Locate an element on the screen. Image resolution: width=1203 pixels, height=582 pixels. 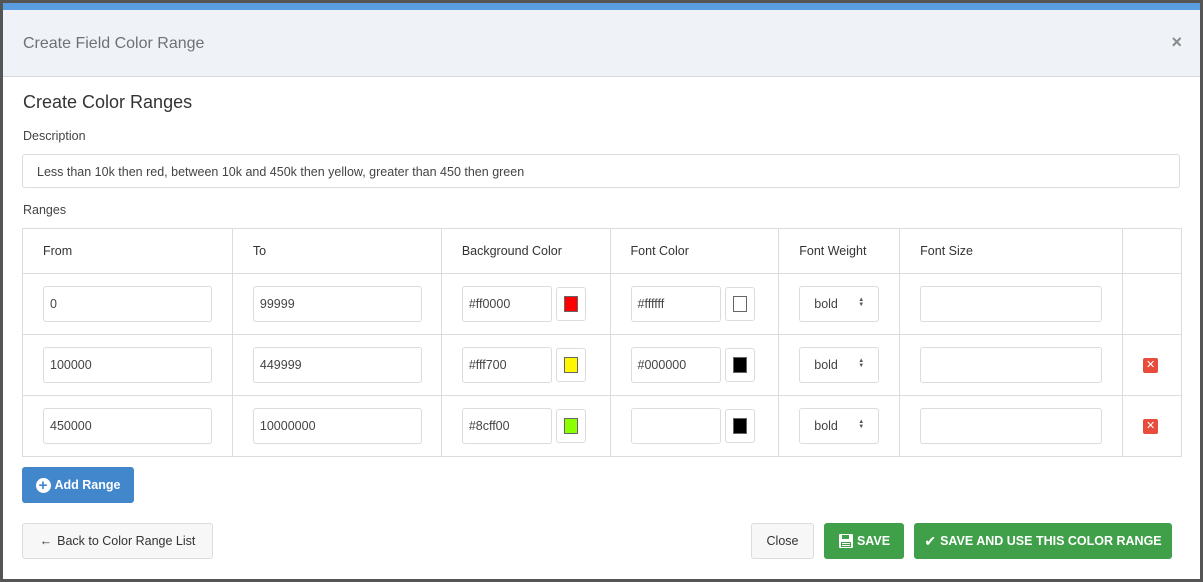
close-icon: × is located at coordinates (1176, 42).